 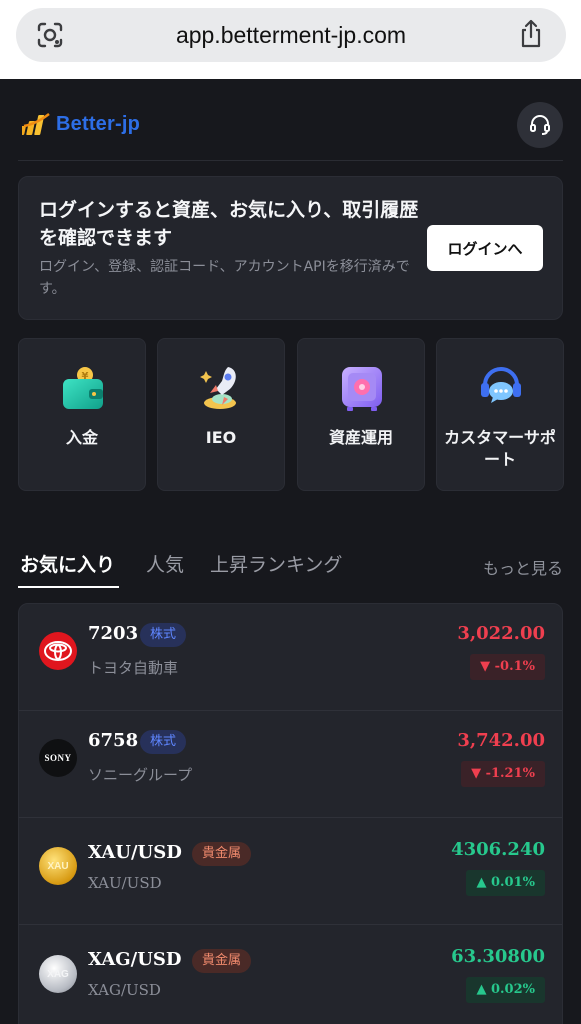 What do you see at coordinates (133, 668) in the screenshot?
I see `row-name: トヨタ自動車` at bounding box center [133, 668].